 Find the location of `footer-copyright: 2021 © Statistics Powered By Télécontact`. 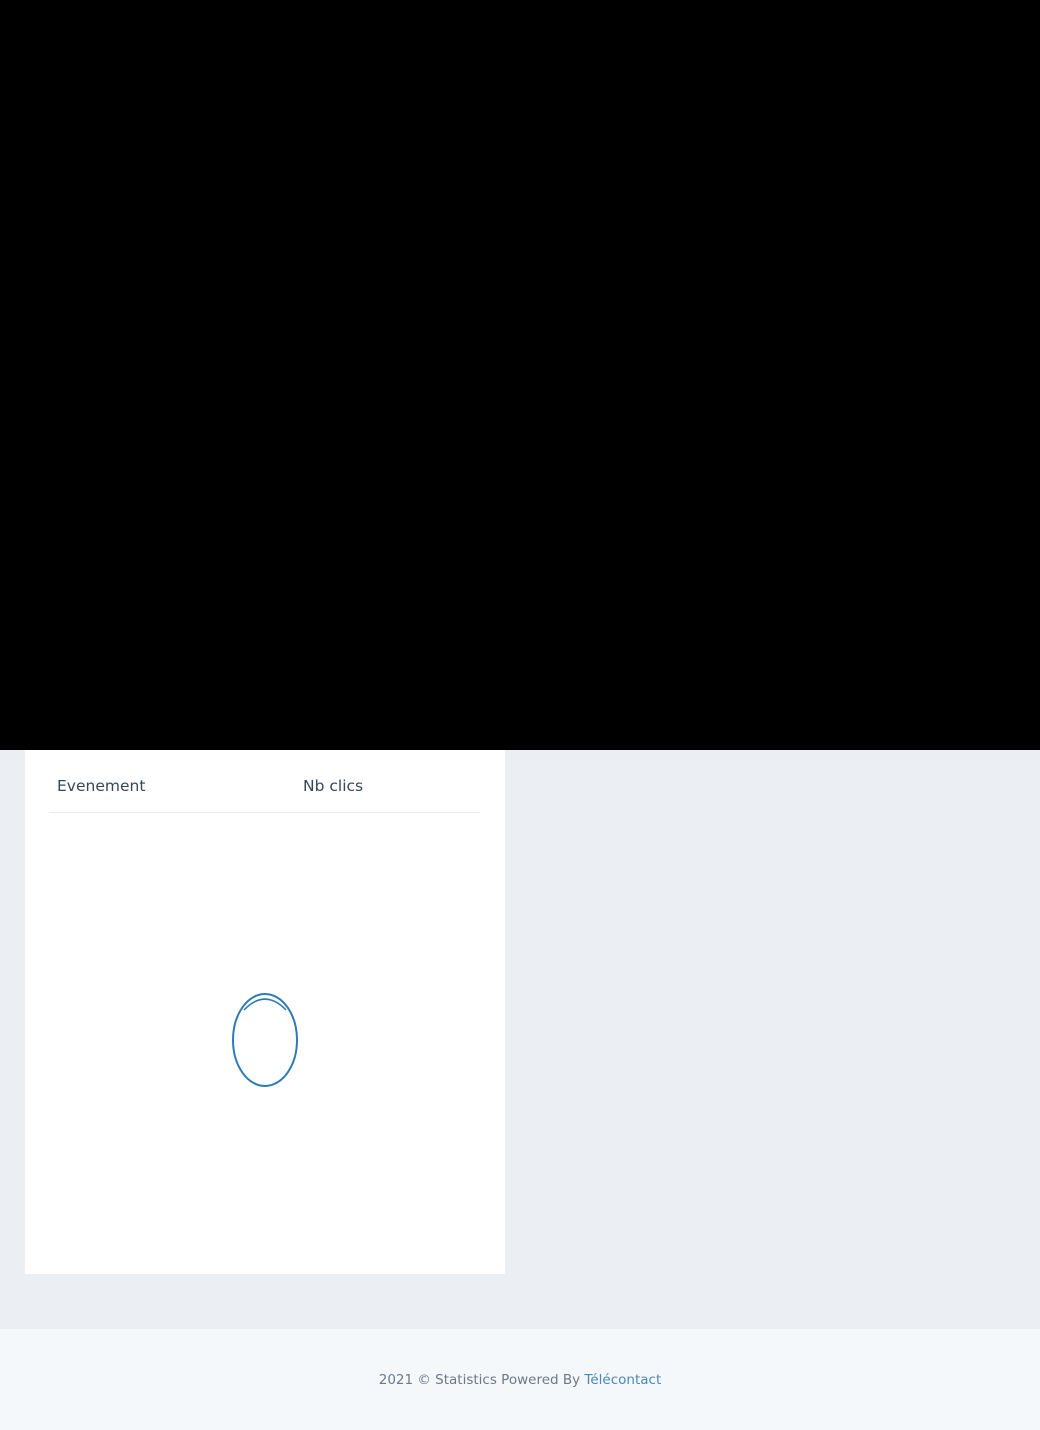

footer-copyright: 2021 © Statistics Powered By Télécontact is located at coordinates (520, 1380).